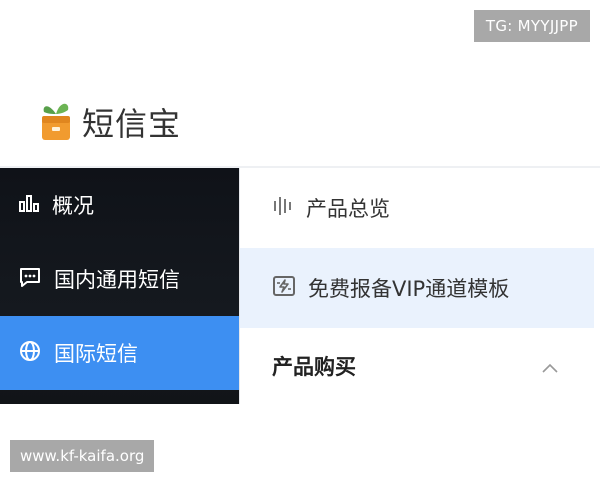 This screenshot has height=480, width=600. Describe the element at coordinates (30, 279) in the screenshot. I see `chat-bubble-icon` at that location.